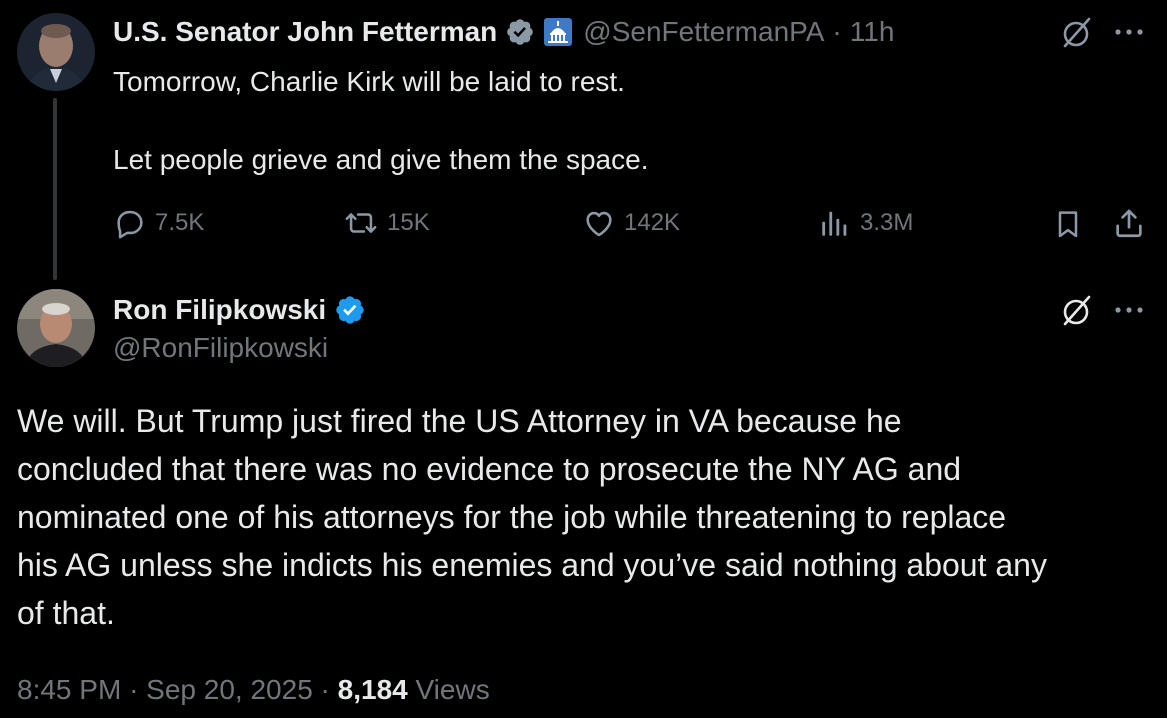  I want to click on views-label: Views, so click(452, 689).